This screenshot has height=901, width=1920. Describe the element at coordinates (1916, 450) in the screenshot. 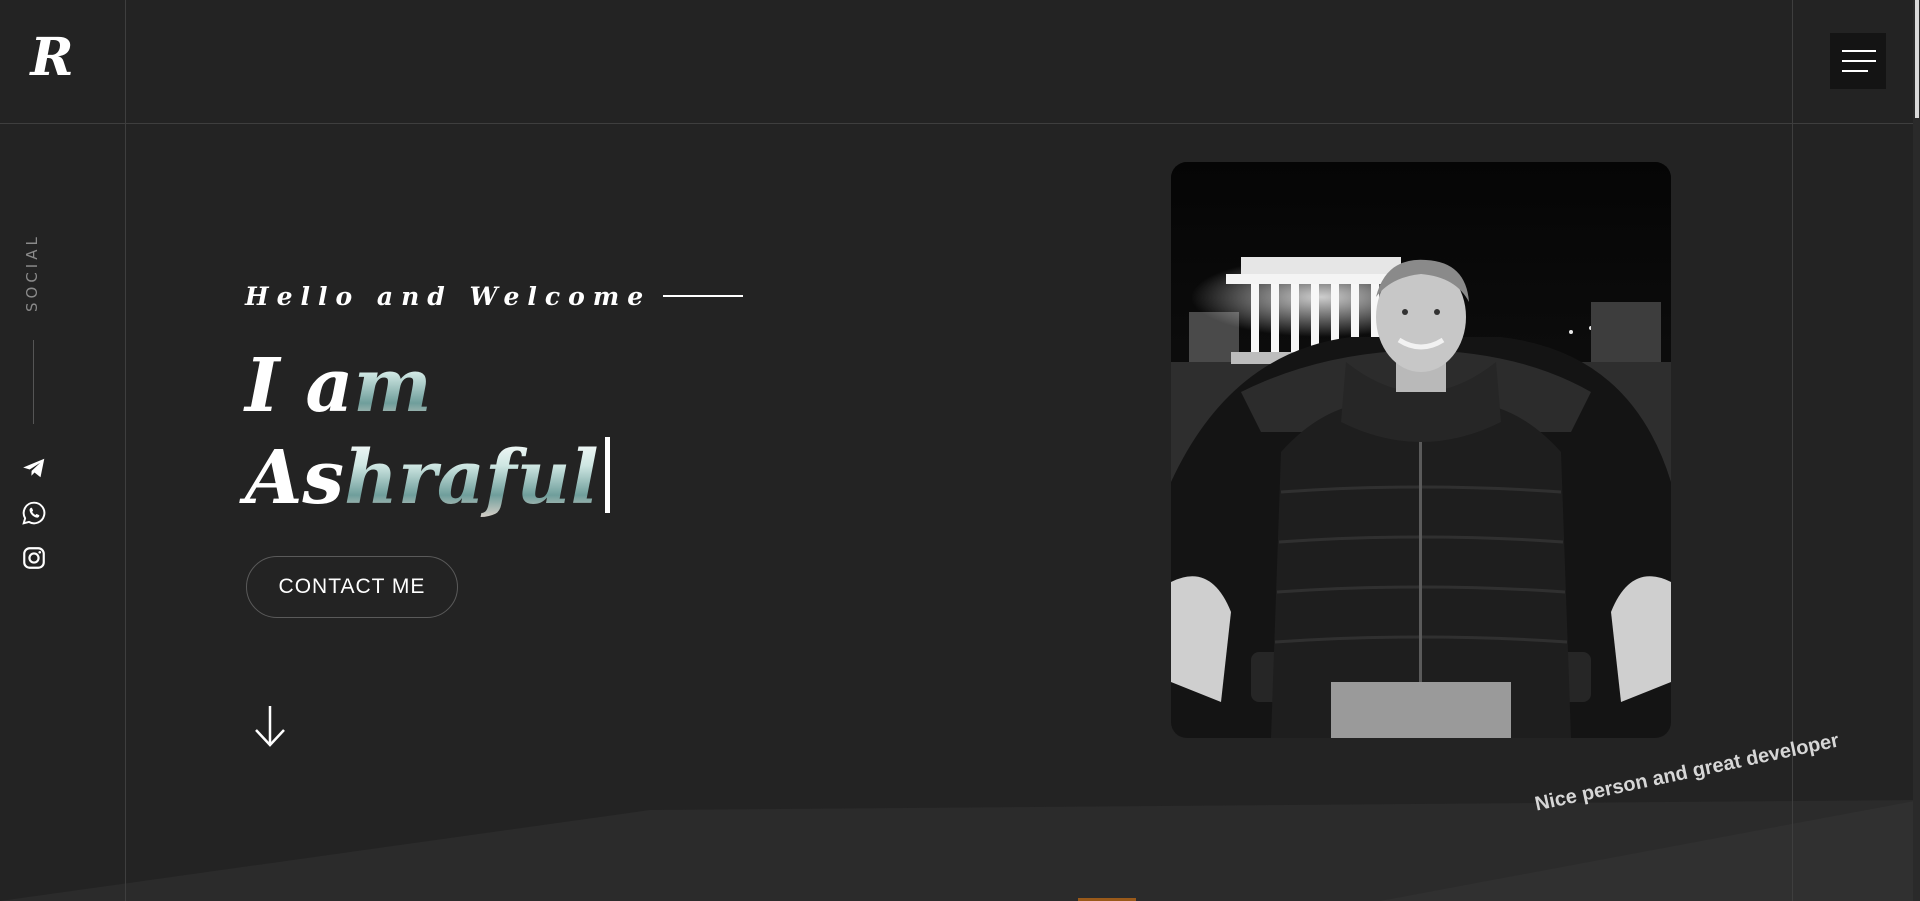

I see `scrollbar-track` at that location.